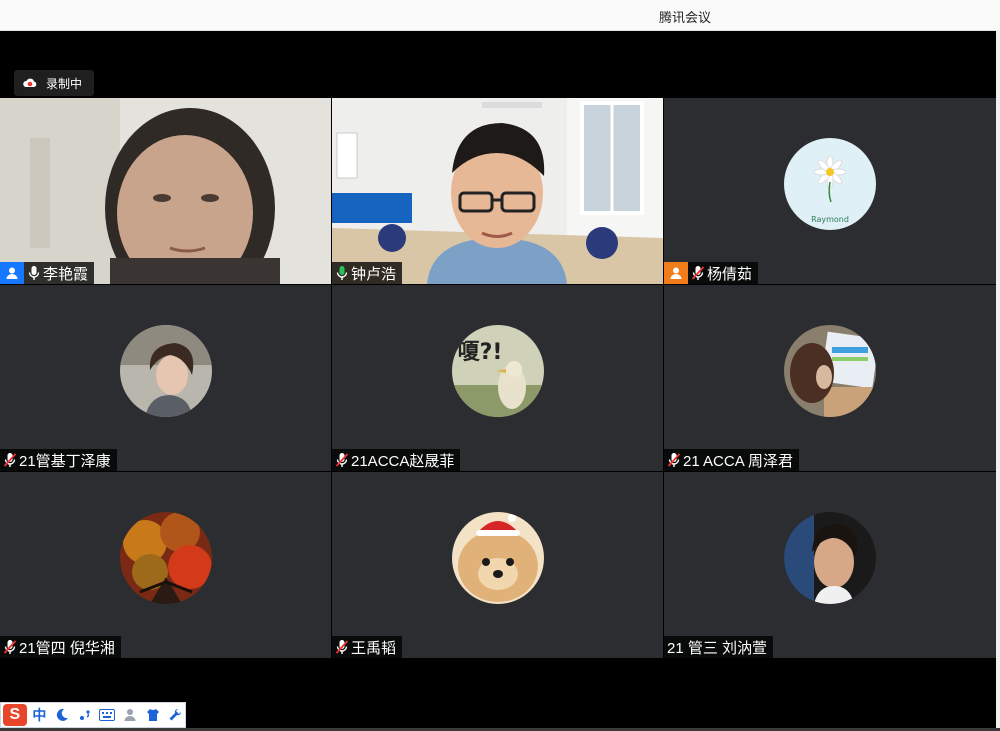 This screenshot has height=731, width=1000. What do you see at coordinates (34, 273) in the screenshot?
I see `mic-on-icon` at bounding box center [34, 273].